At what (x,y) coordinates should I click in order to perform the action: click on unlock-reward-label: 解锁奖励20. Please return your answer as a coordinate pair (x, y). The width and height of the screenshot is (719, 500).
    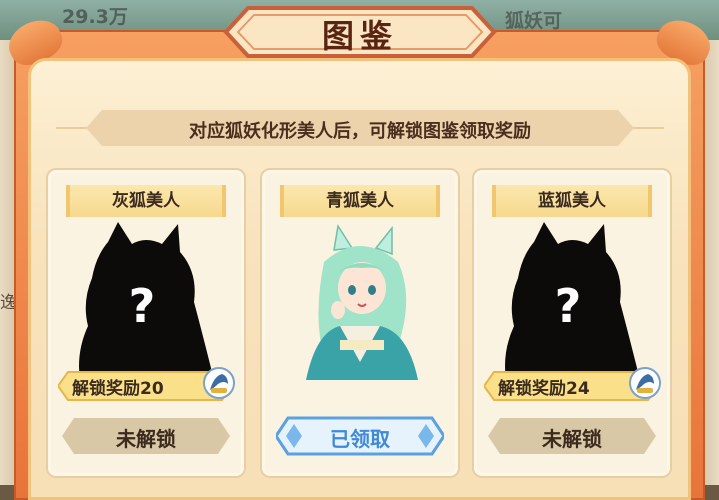
    Looking at the image, I should click on (118, 389).